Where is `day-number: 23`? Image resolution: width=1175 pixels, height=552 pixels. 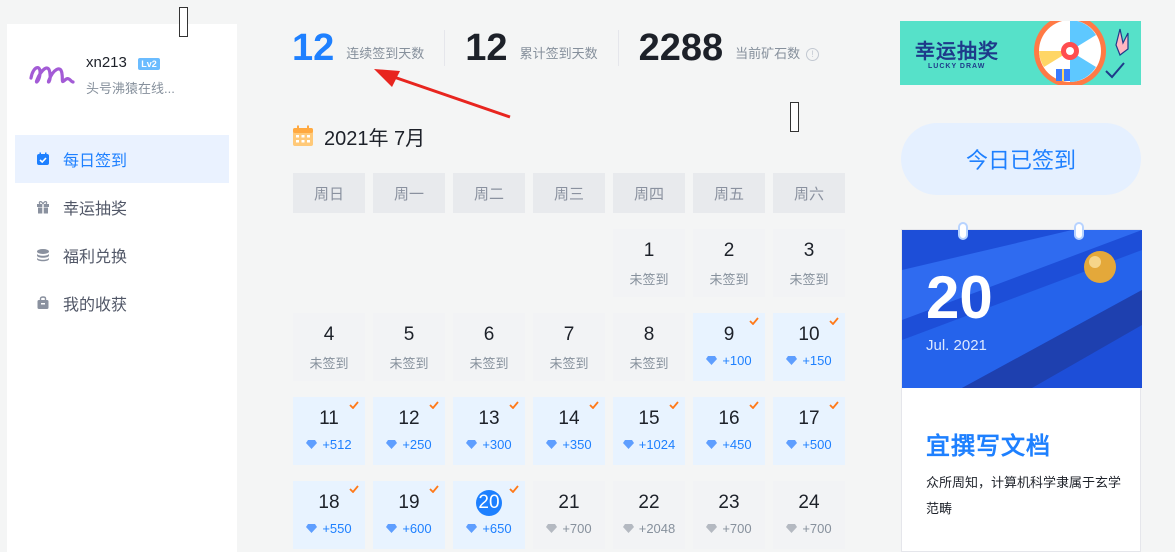 day-number: 23 is located at coordinates (729, 502).